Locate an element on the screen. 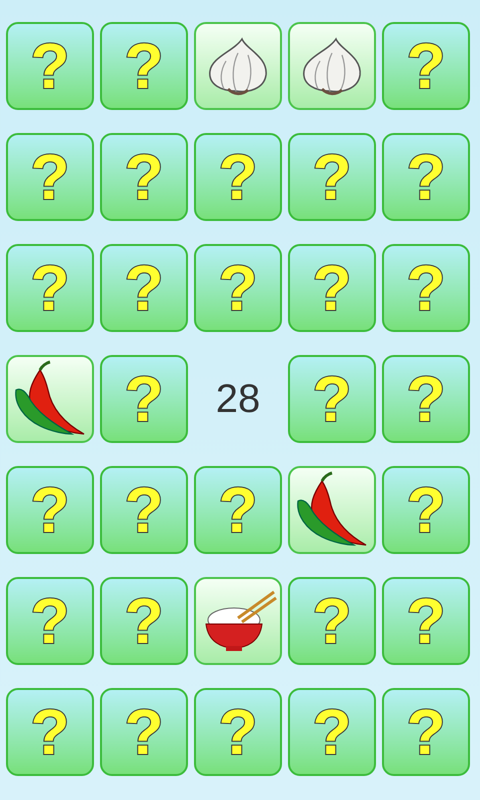  move-counter: 28 is located at coordinates (238, 399).